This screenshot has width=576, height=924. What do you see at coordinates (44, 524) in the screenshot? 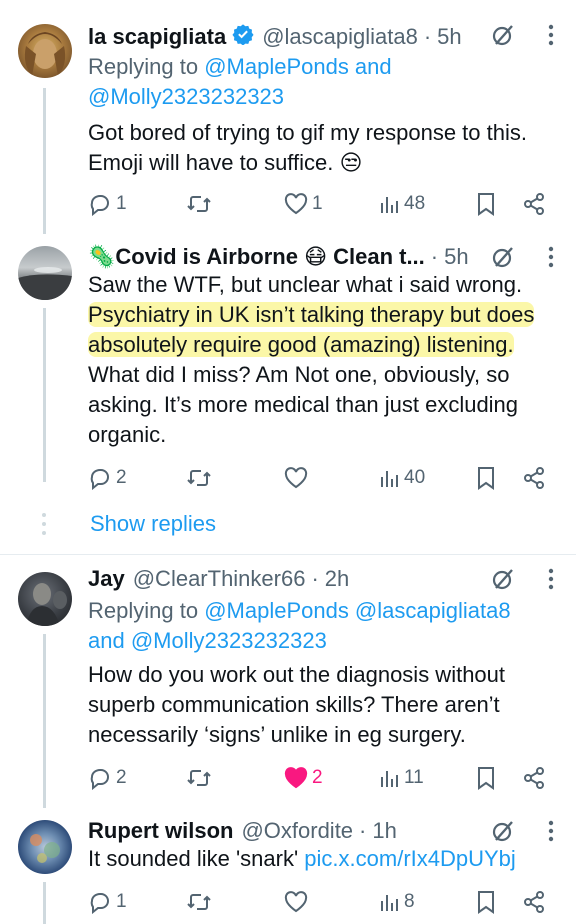
I see `thread-dots-icon` at bounding box center [44, 524].